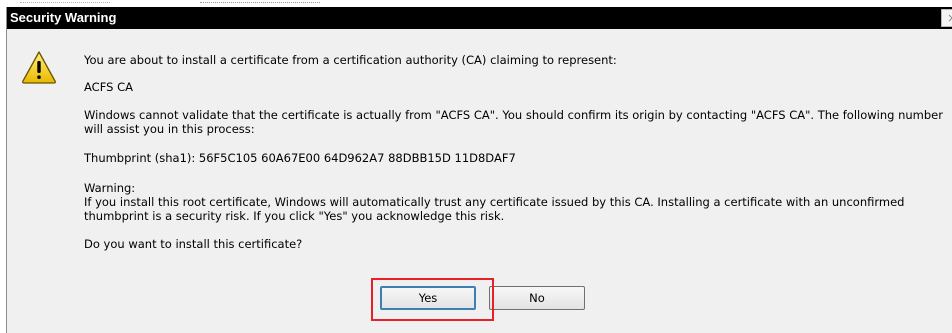  I want to click on close-button: ×, so click(946, 18).